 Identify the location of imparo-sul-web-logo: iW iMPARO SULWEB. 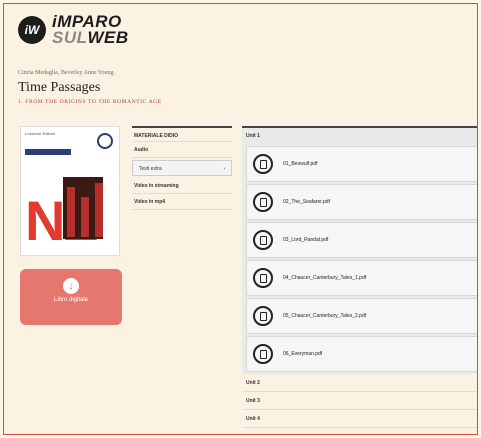
(73, 30).